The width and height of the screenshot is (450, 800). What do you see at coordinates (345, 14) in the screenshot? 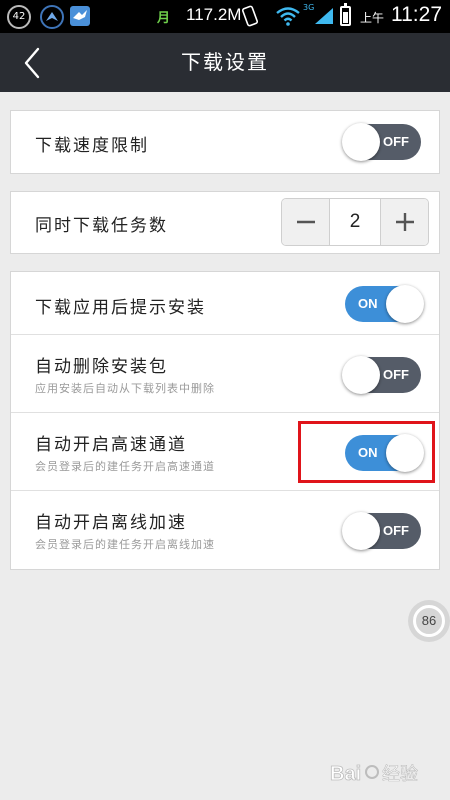
I see `battery-icon` at bounding box center [345, 14].